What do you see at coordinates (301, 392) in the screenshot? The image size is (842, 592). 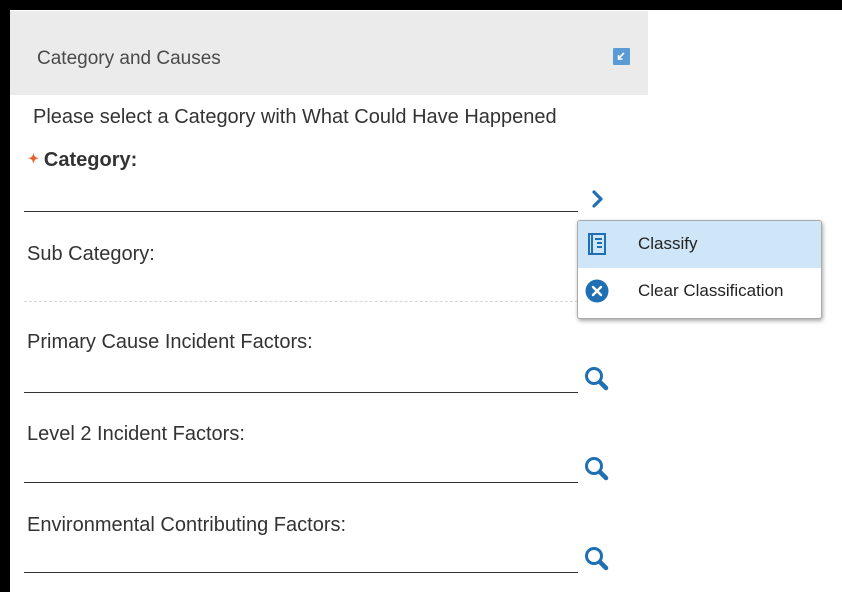 I see `primary-cause-field` at bounding box center [301, 392].